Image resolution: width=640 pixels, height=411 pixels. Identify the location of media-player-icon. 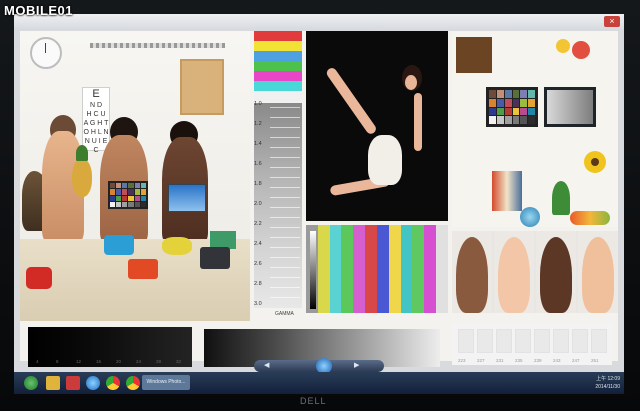
(73, 383).